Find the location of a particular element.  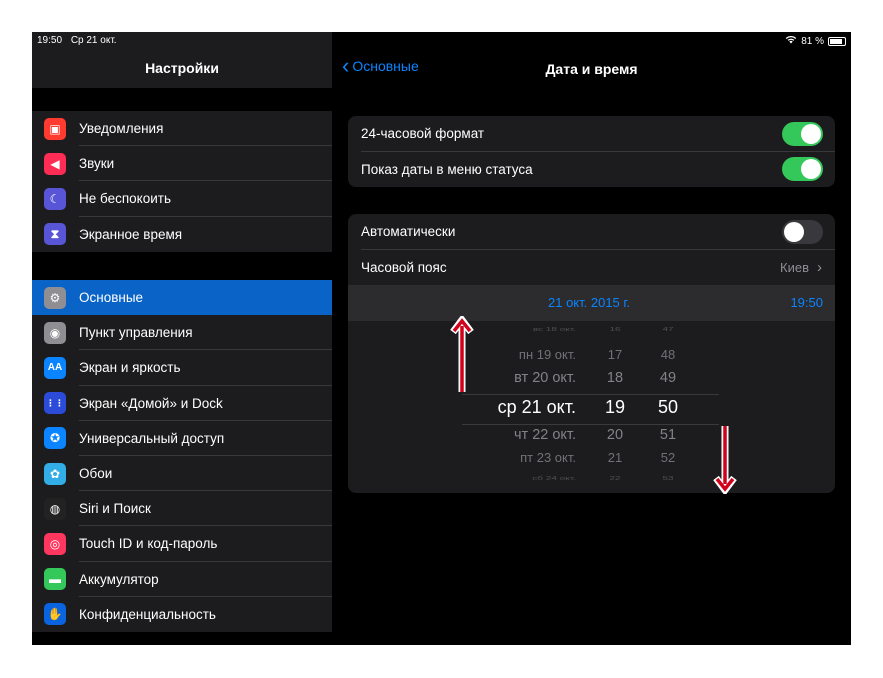

arrow-down-icon is located at coordinates (725, 460).